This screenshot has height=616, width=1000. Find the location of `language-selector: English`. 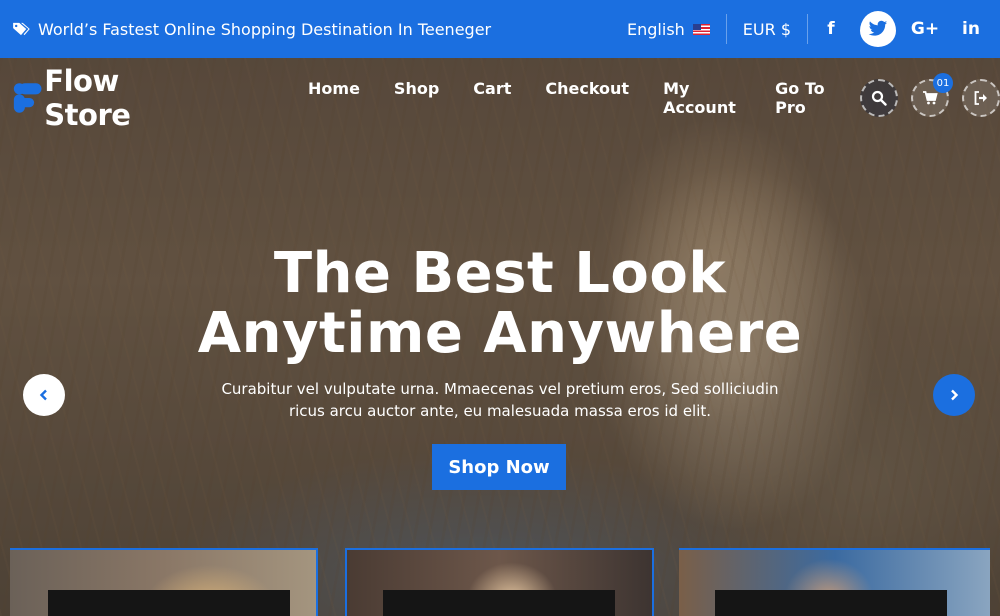

language-selector: English is located at coordinates (668, 29).